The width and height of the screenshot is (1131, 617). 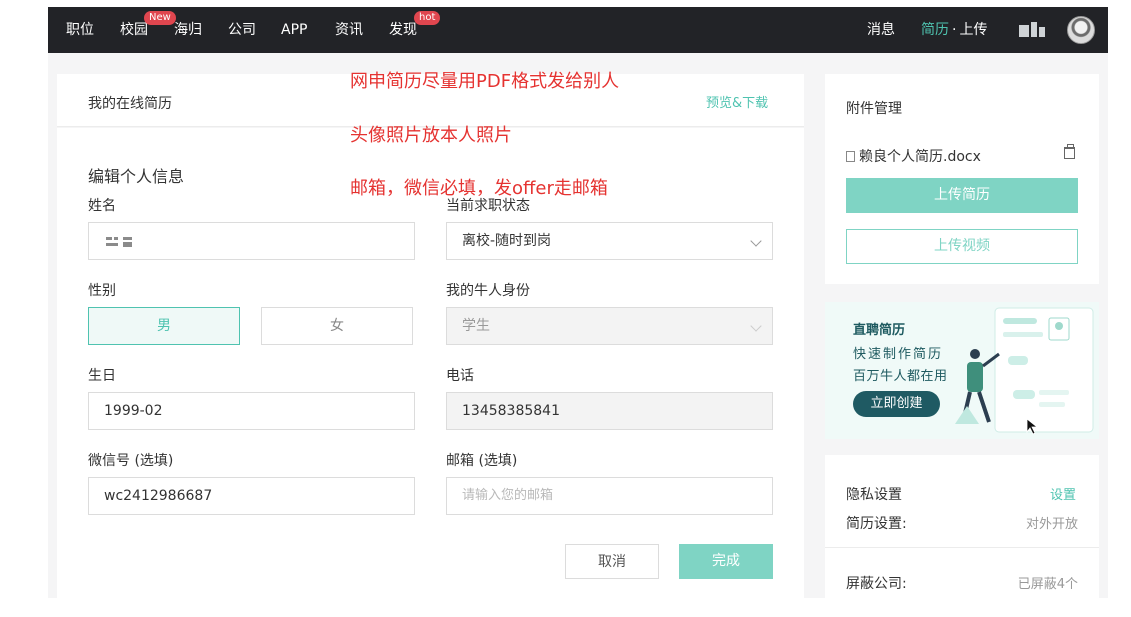 I want to click on nav-item-overseas: 海归, so click(x=188, y=30).